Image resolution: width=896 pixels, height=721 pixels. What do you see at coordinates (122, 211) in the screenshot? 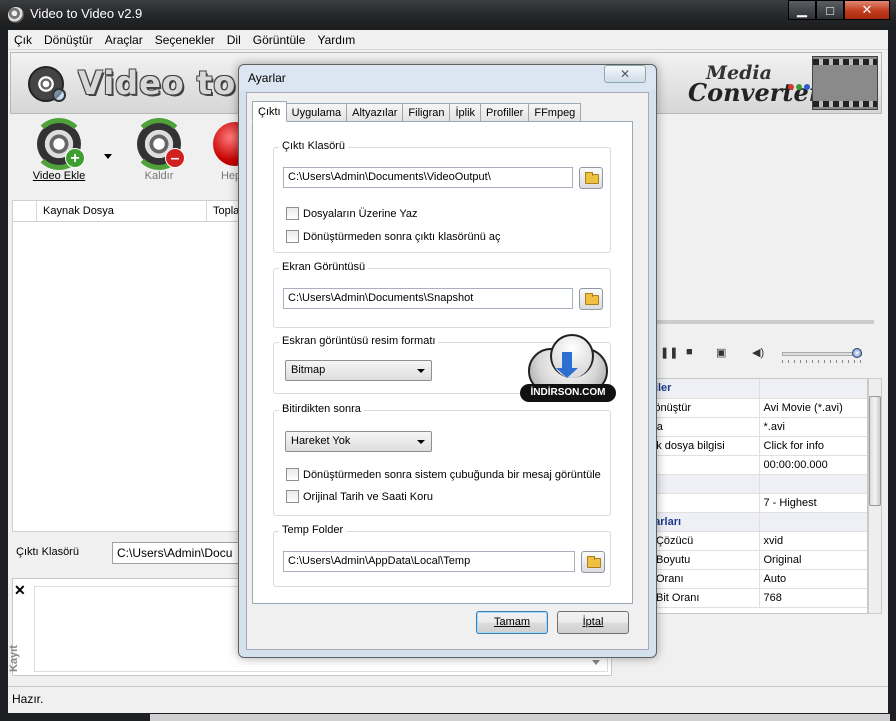
I see `column-source-file: Kaynak Dosya` at bounding box center [122, 211].